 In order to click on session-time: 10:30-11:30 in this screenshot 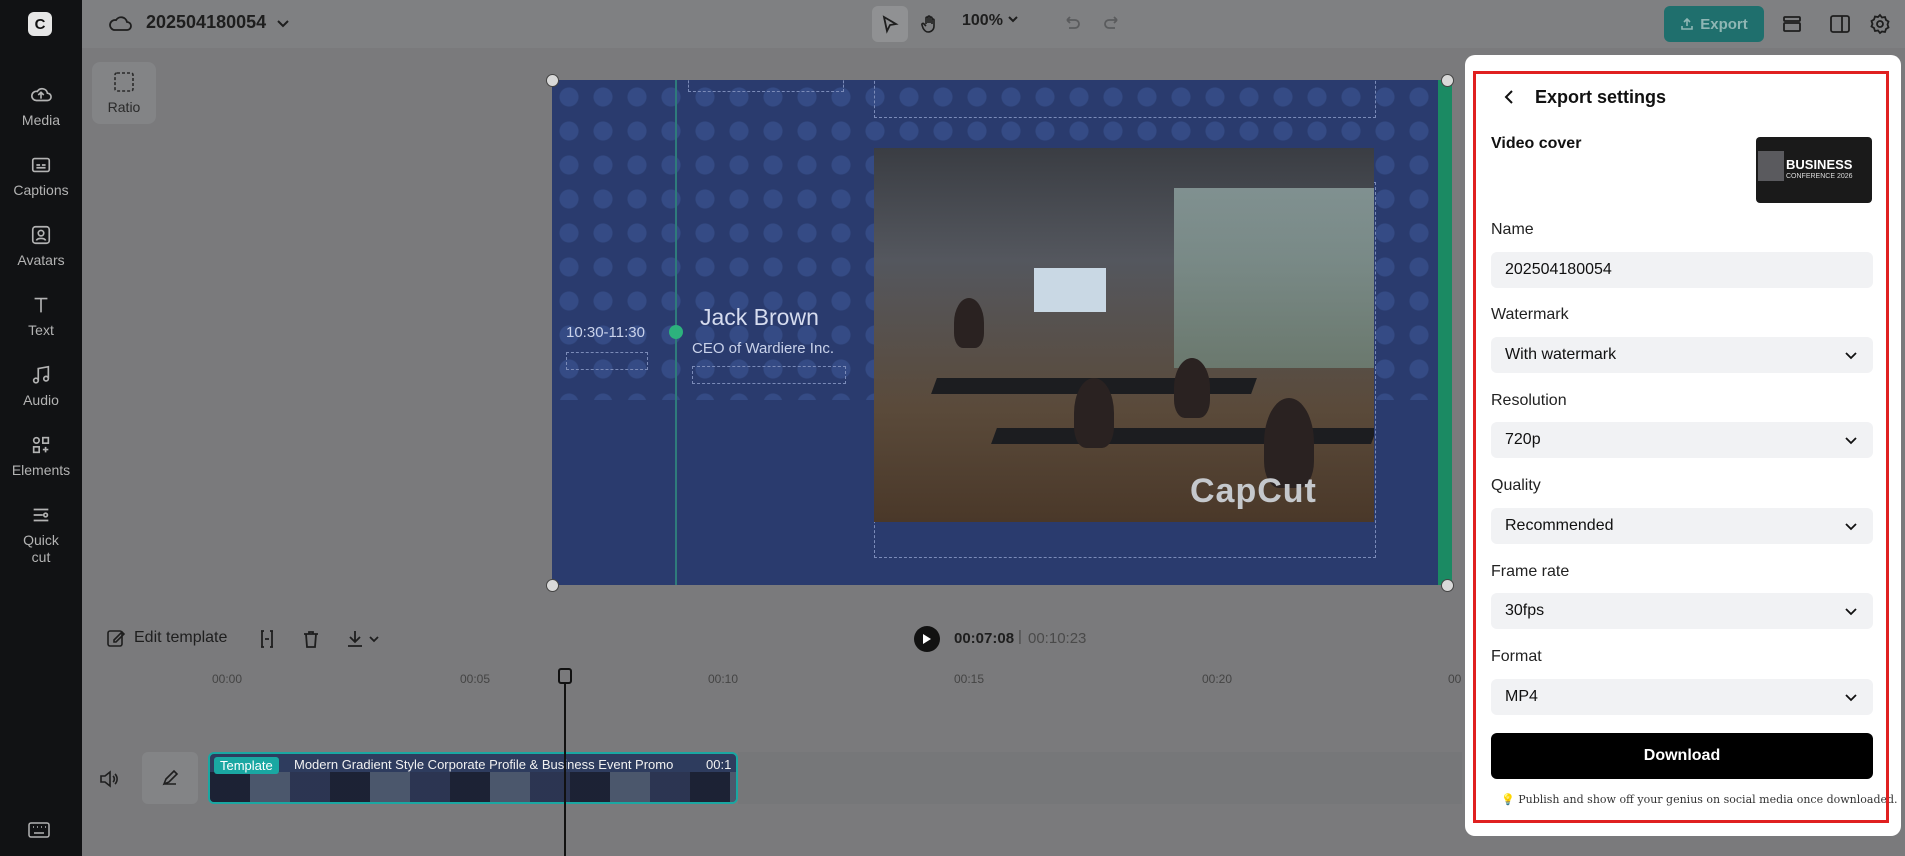, I will do `click(605, 332)`.